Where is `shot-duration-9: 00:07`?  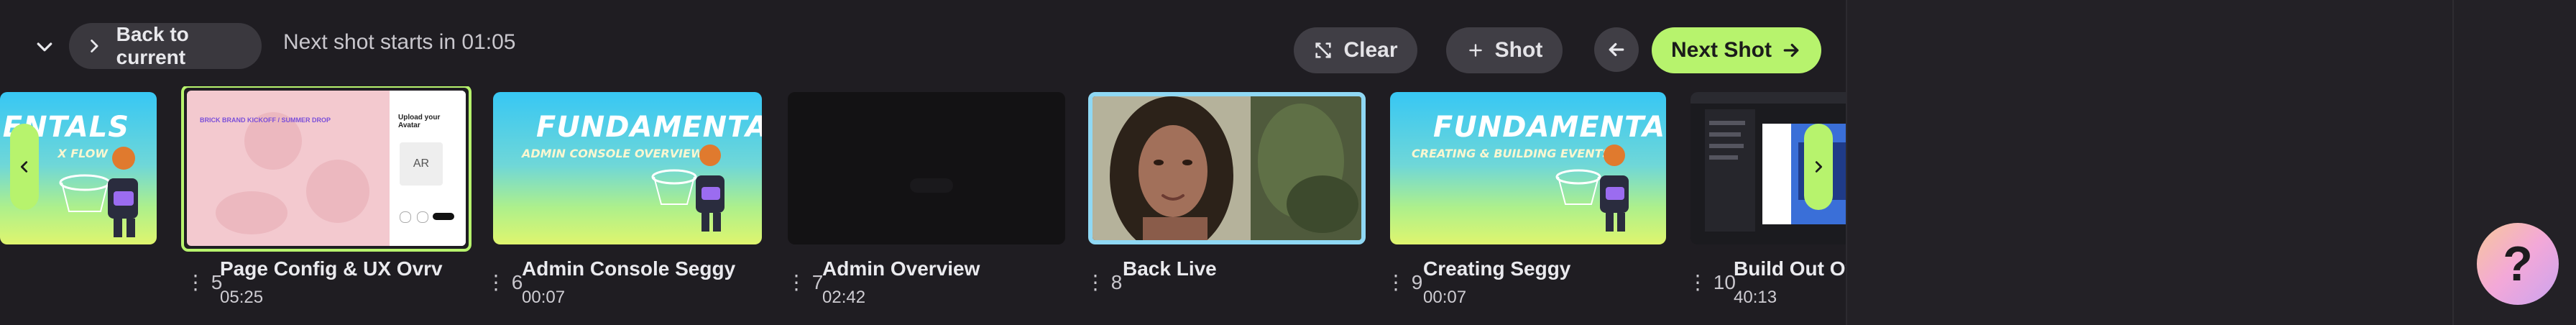 shot-duration-9: 00:07 is located at coordinates (1445, 297).